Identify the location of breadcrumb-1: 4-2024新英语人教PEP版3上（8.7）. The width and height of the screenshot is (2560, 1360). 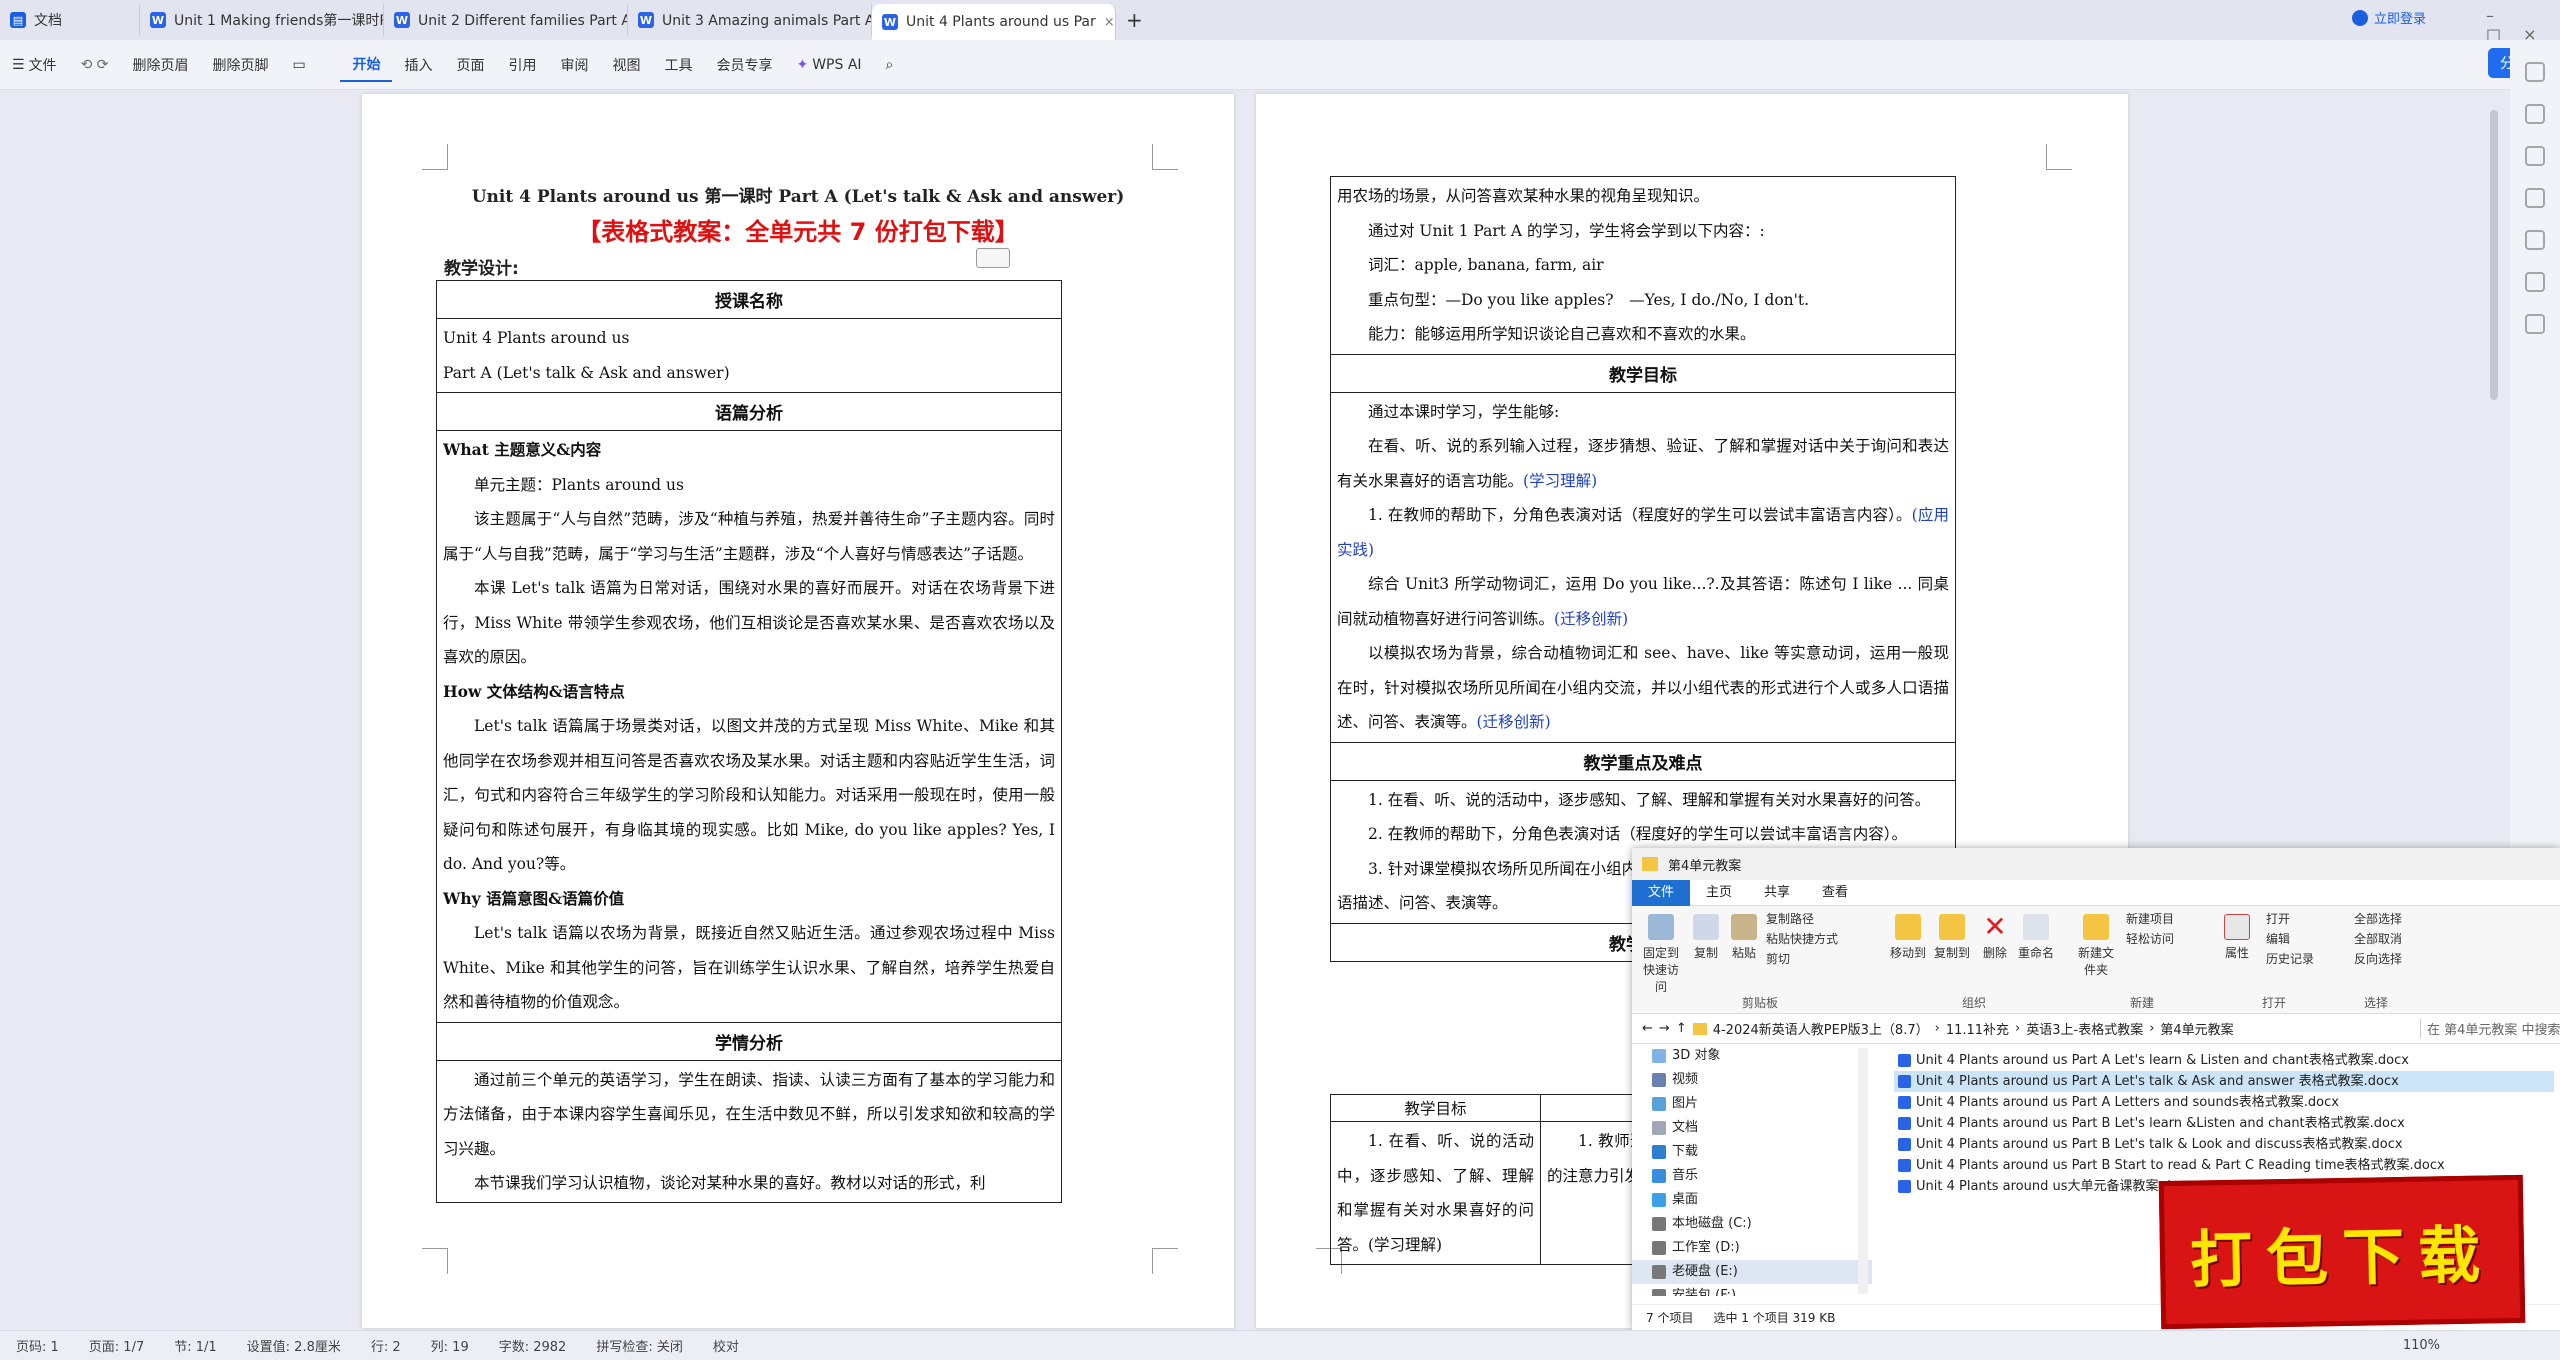
(1821, 1028).